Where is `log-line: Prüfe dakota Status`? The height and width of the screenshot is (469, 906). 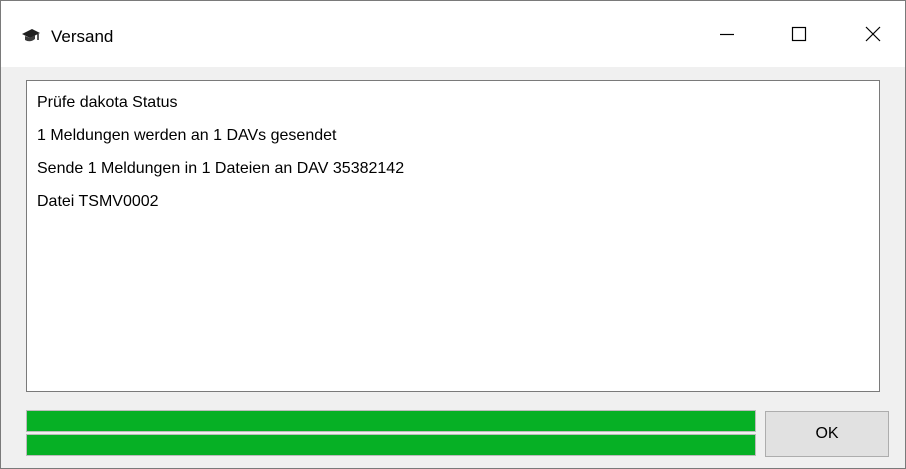 log-line: Prüfe dakota Status is located at coordinates (107, 102).